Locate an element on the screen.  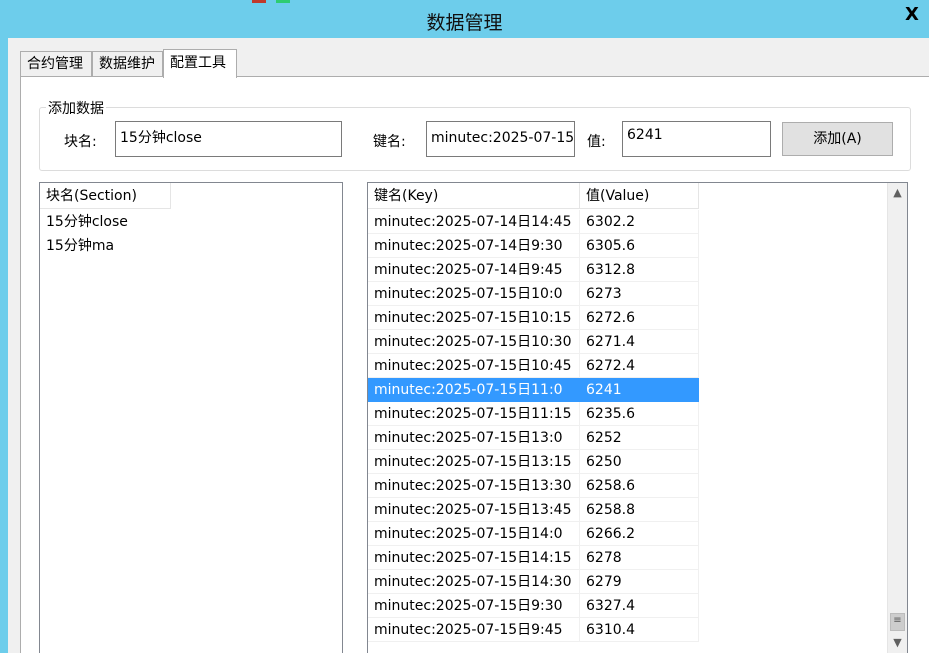
value-cell: 6258.8 is located at coordinates (639, 510).